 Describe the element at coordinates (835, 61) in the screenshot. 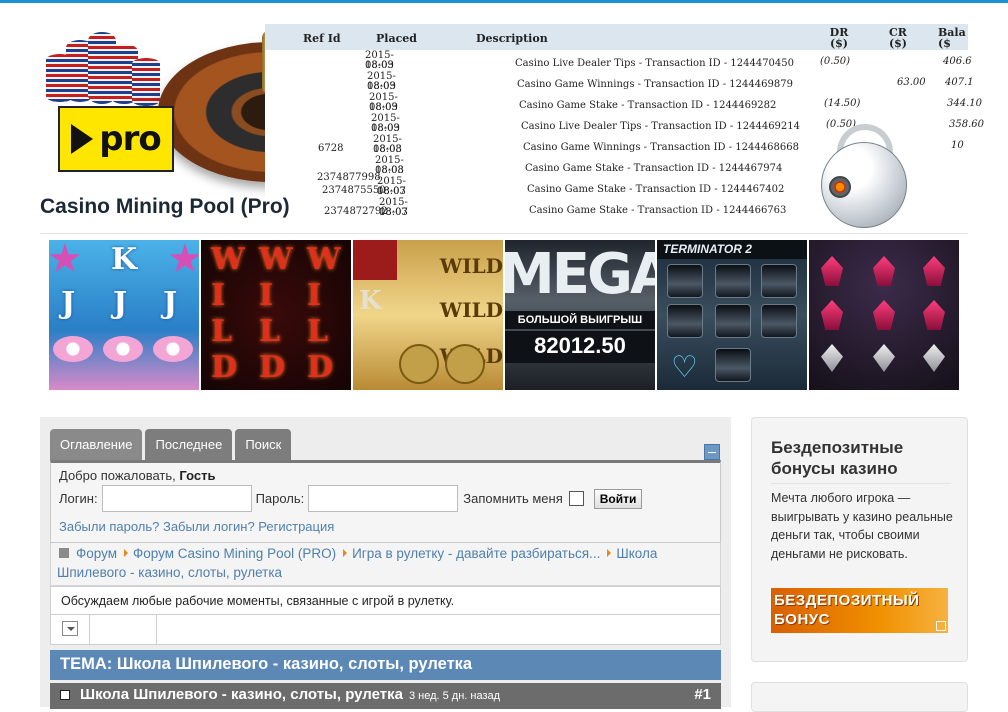

I see `statement-dr: (0.50)` at that location.